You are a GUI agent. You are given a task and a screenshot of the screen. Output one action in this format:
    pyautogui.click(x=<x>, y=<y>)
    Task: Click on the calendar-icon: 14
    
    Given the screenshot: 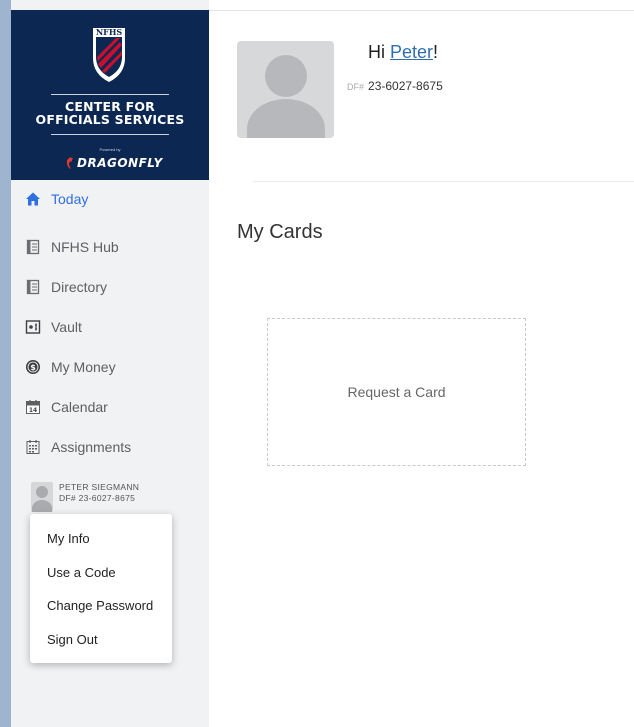 What is the action you would take?
    pyautogui.click(x=33, y=407)
    